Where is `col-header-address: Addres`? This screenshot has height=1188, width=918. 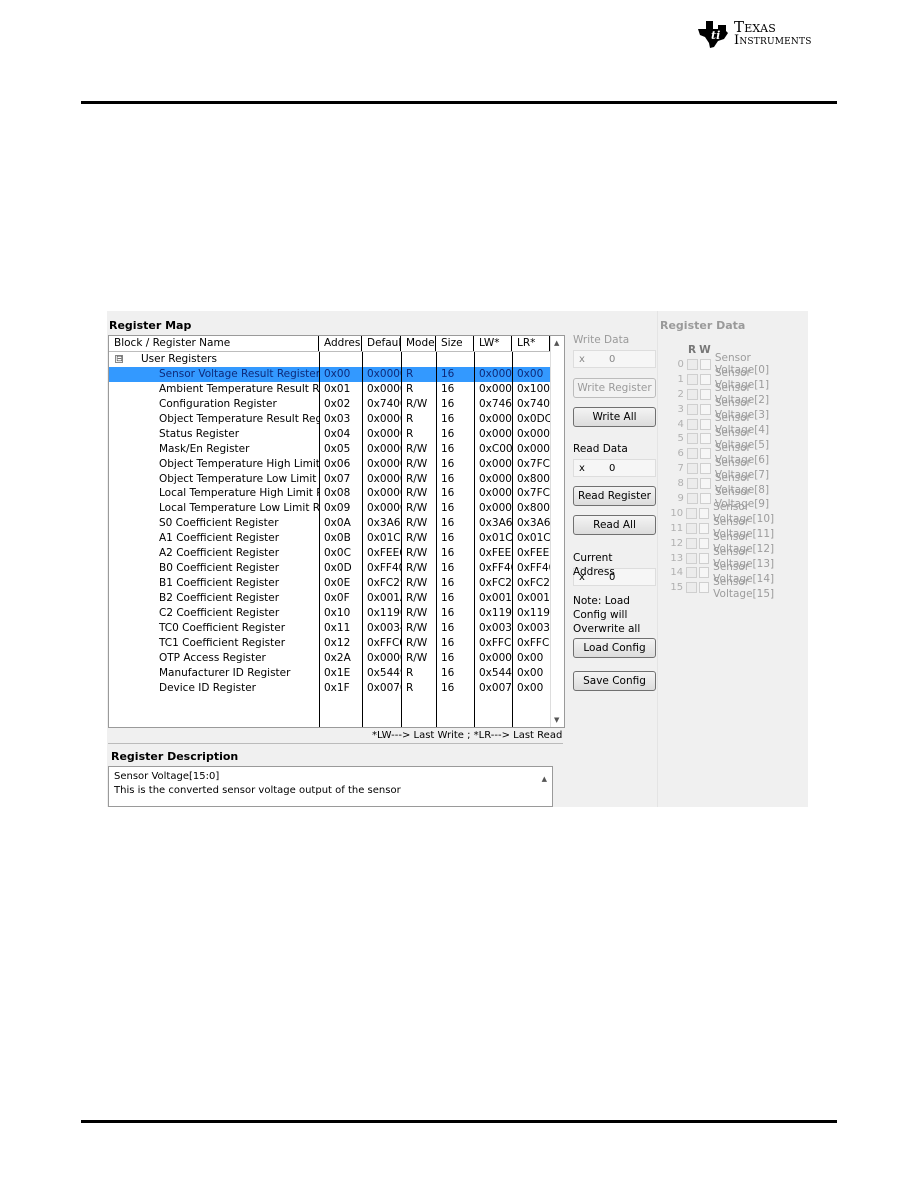
col-header-address: Addres is located at coordinates (340, 343).